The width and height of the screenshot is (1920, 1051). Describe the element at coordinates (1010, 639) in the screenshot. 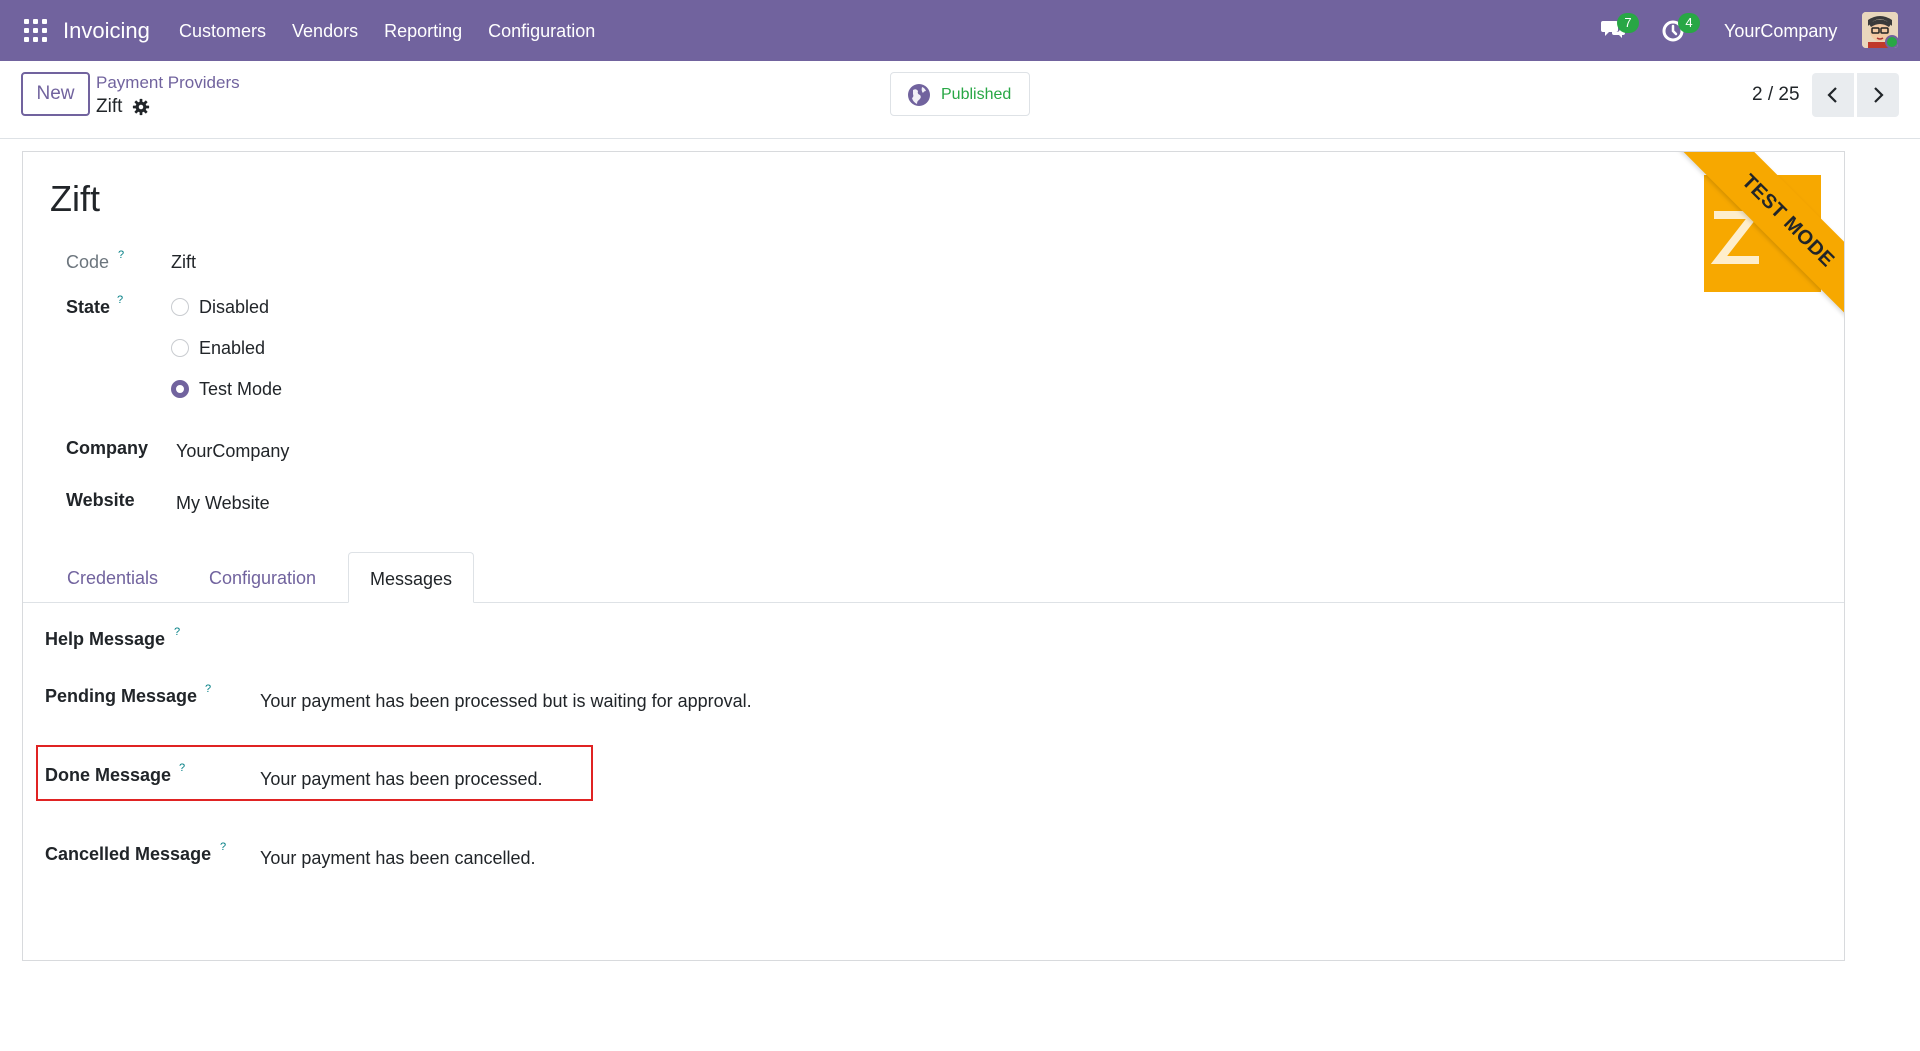

I see `help-message-value` at that location.